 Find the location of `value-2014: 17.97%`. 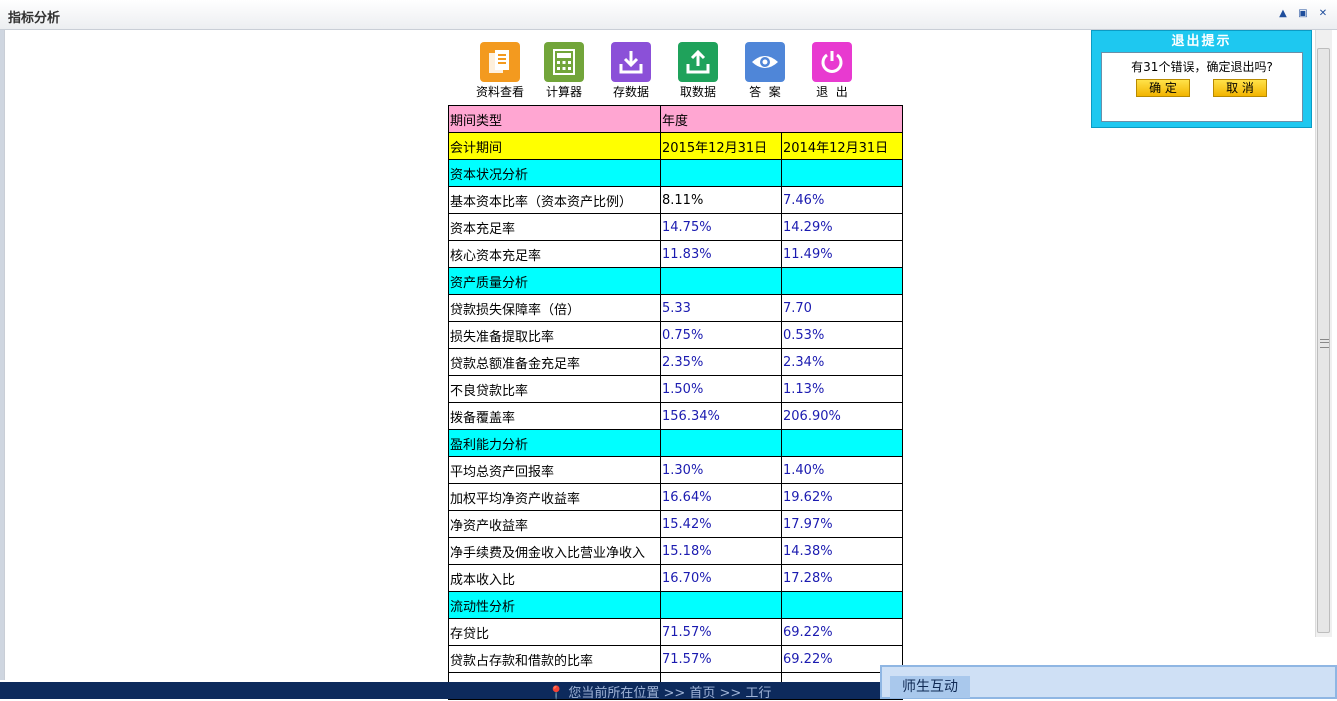

value-2014: 17.97% is located at coordinates (842, 524).